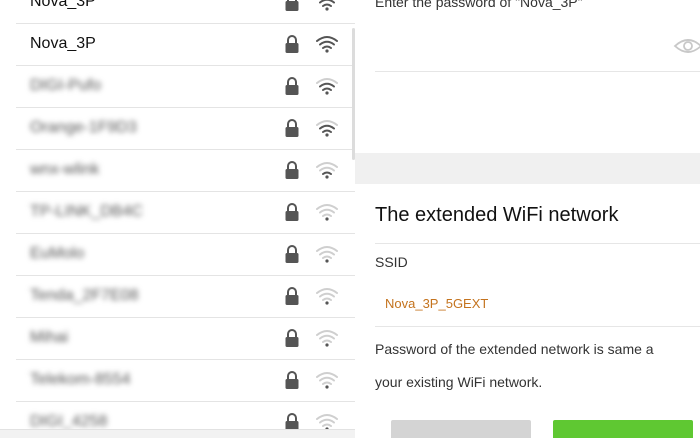 The width and height of the screenshot is (700, 438). I want to click on extended-network-heading: The extended WiFi network, so click(497, 215).